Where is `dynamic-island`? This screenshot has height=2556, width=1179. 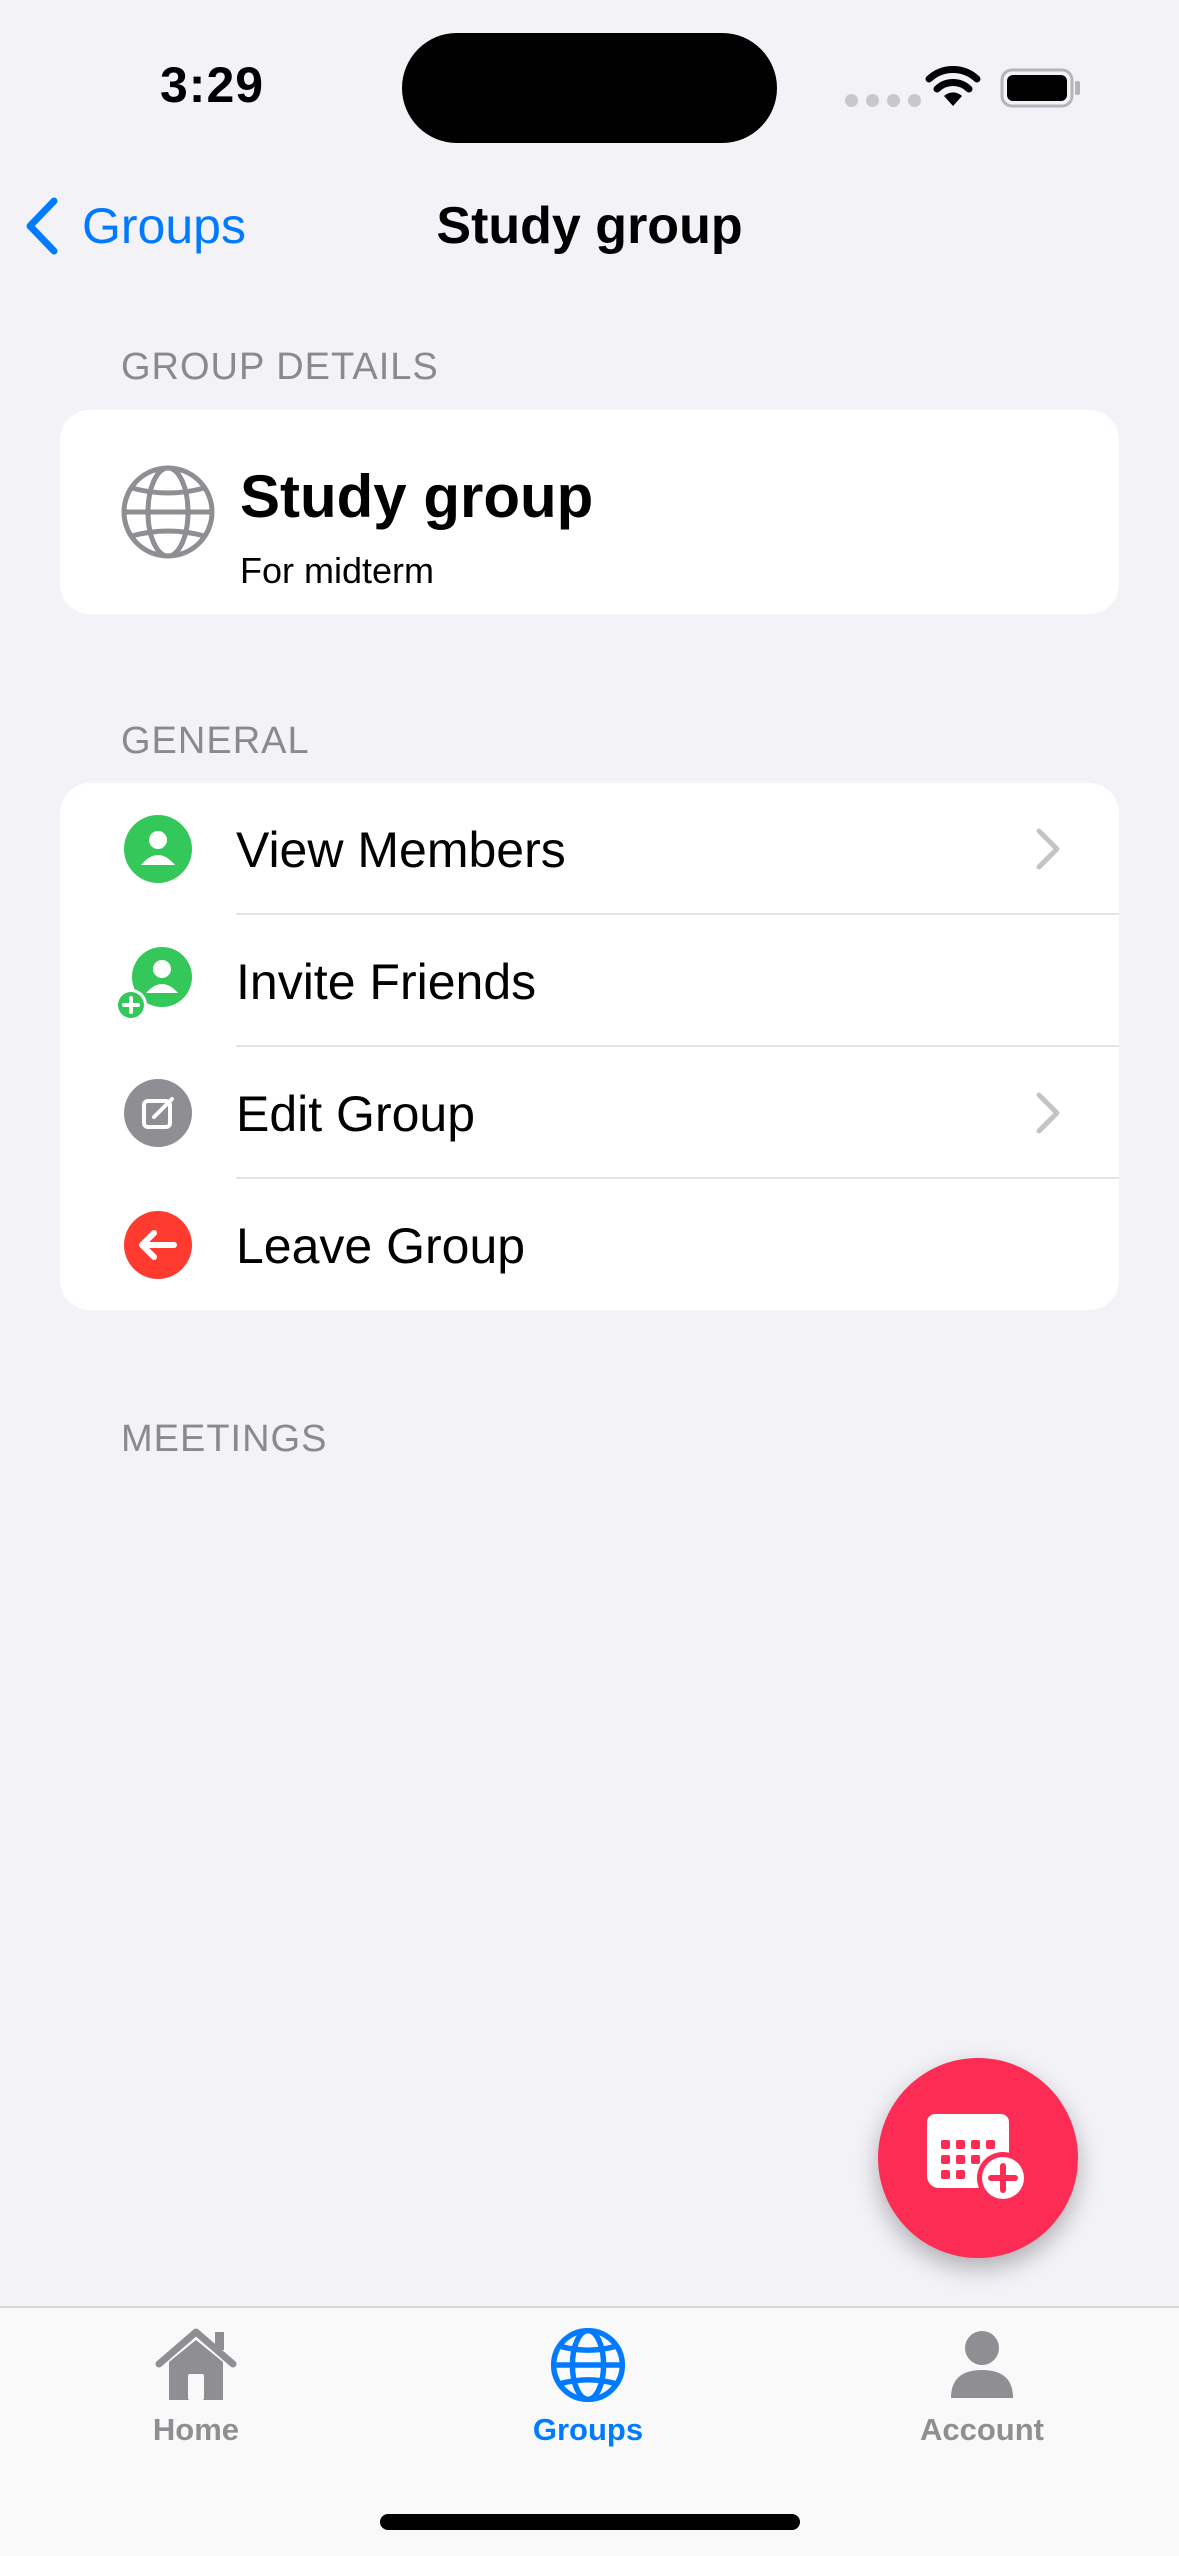
dynamic-island is located at coordinates (589, 88).